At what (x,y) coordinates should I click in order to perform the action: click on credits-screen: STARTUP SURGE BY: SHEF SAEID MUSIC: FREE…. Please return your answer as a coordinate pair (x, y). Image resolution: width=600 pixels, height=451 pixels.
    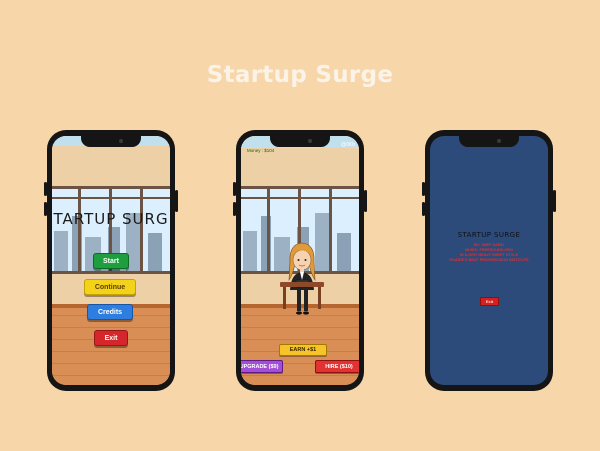
    Looking at the image, I should click on (489, 260).